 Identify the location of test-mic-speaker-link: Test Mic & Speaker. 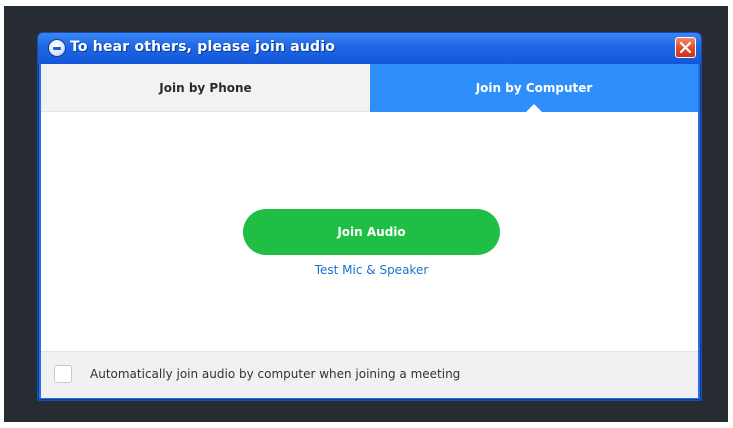
(371, 270).